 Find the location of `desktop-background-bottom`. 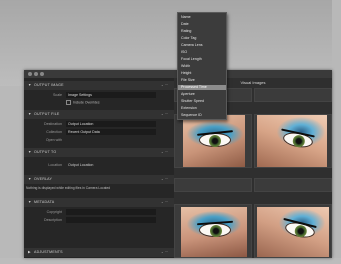

desktop-background-bottom is located at coordinates (170, 261).